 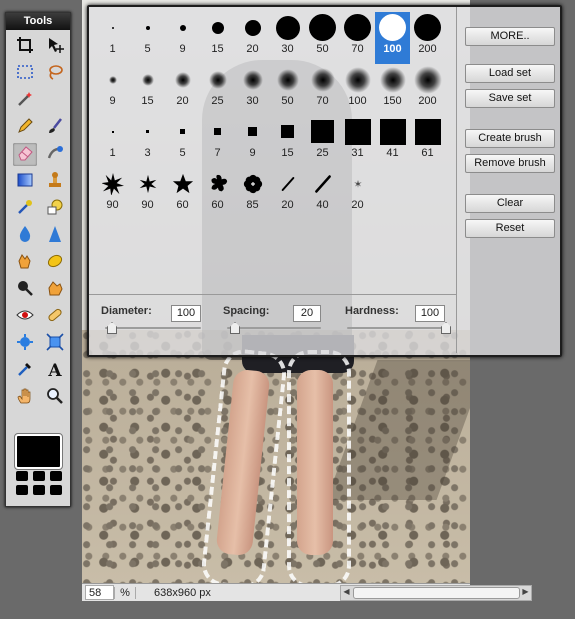 What do you see at coordinates (510, 98) in the screenshot?
I see `save-set-button: Save set` at bounding box center [510, 98].